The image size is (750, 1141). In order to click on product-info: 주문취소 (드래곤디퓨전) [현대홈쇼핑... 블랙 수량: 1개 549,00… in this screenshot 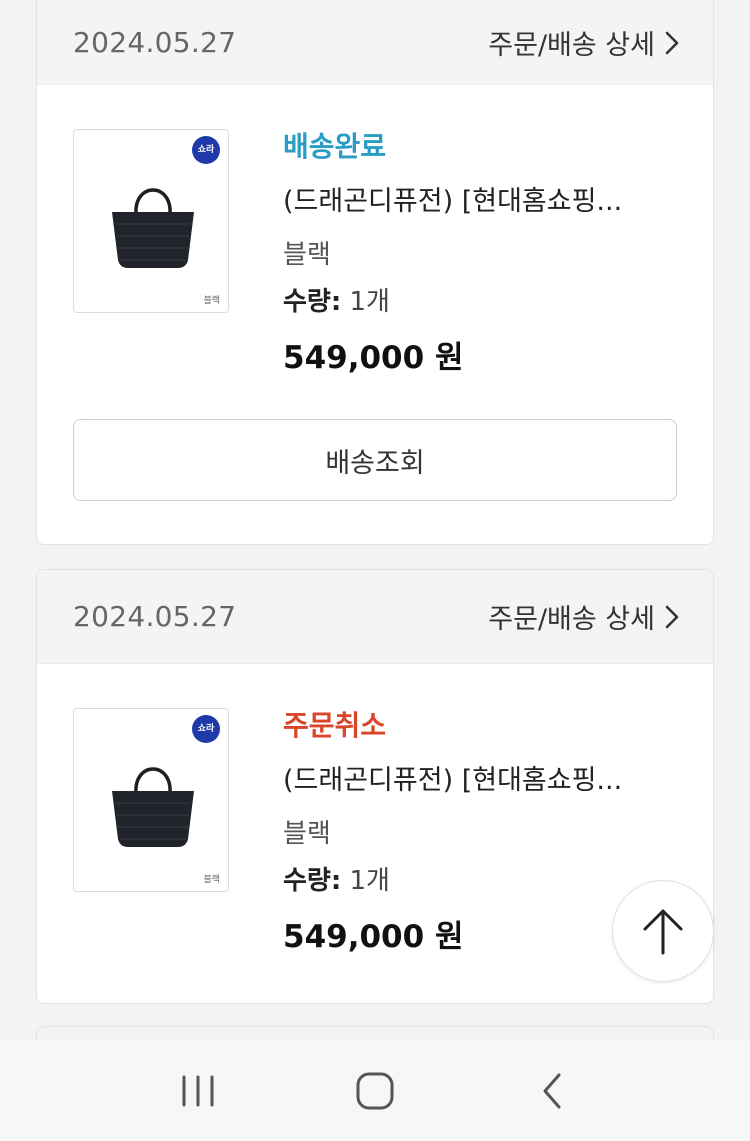, I will do `click(452, 830)`.